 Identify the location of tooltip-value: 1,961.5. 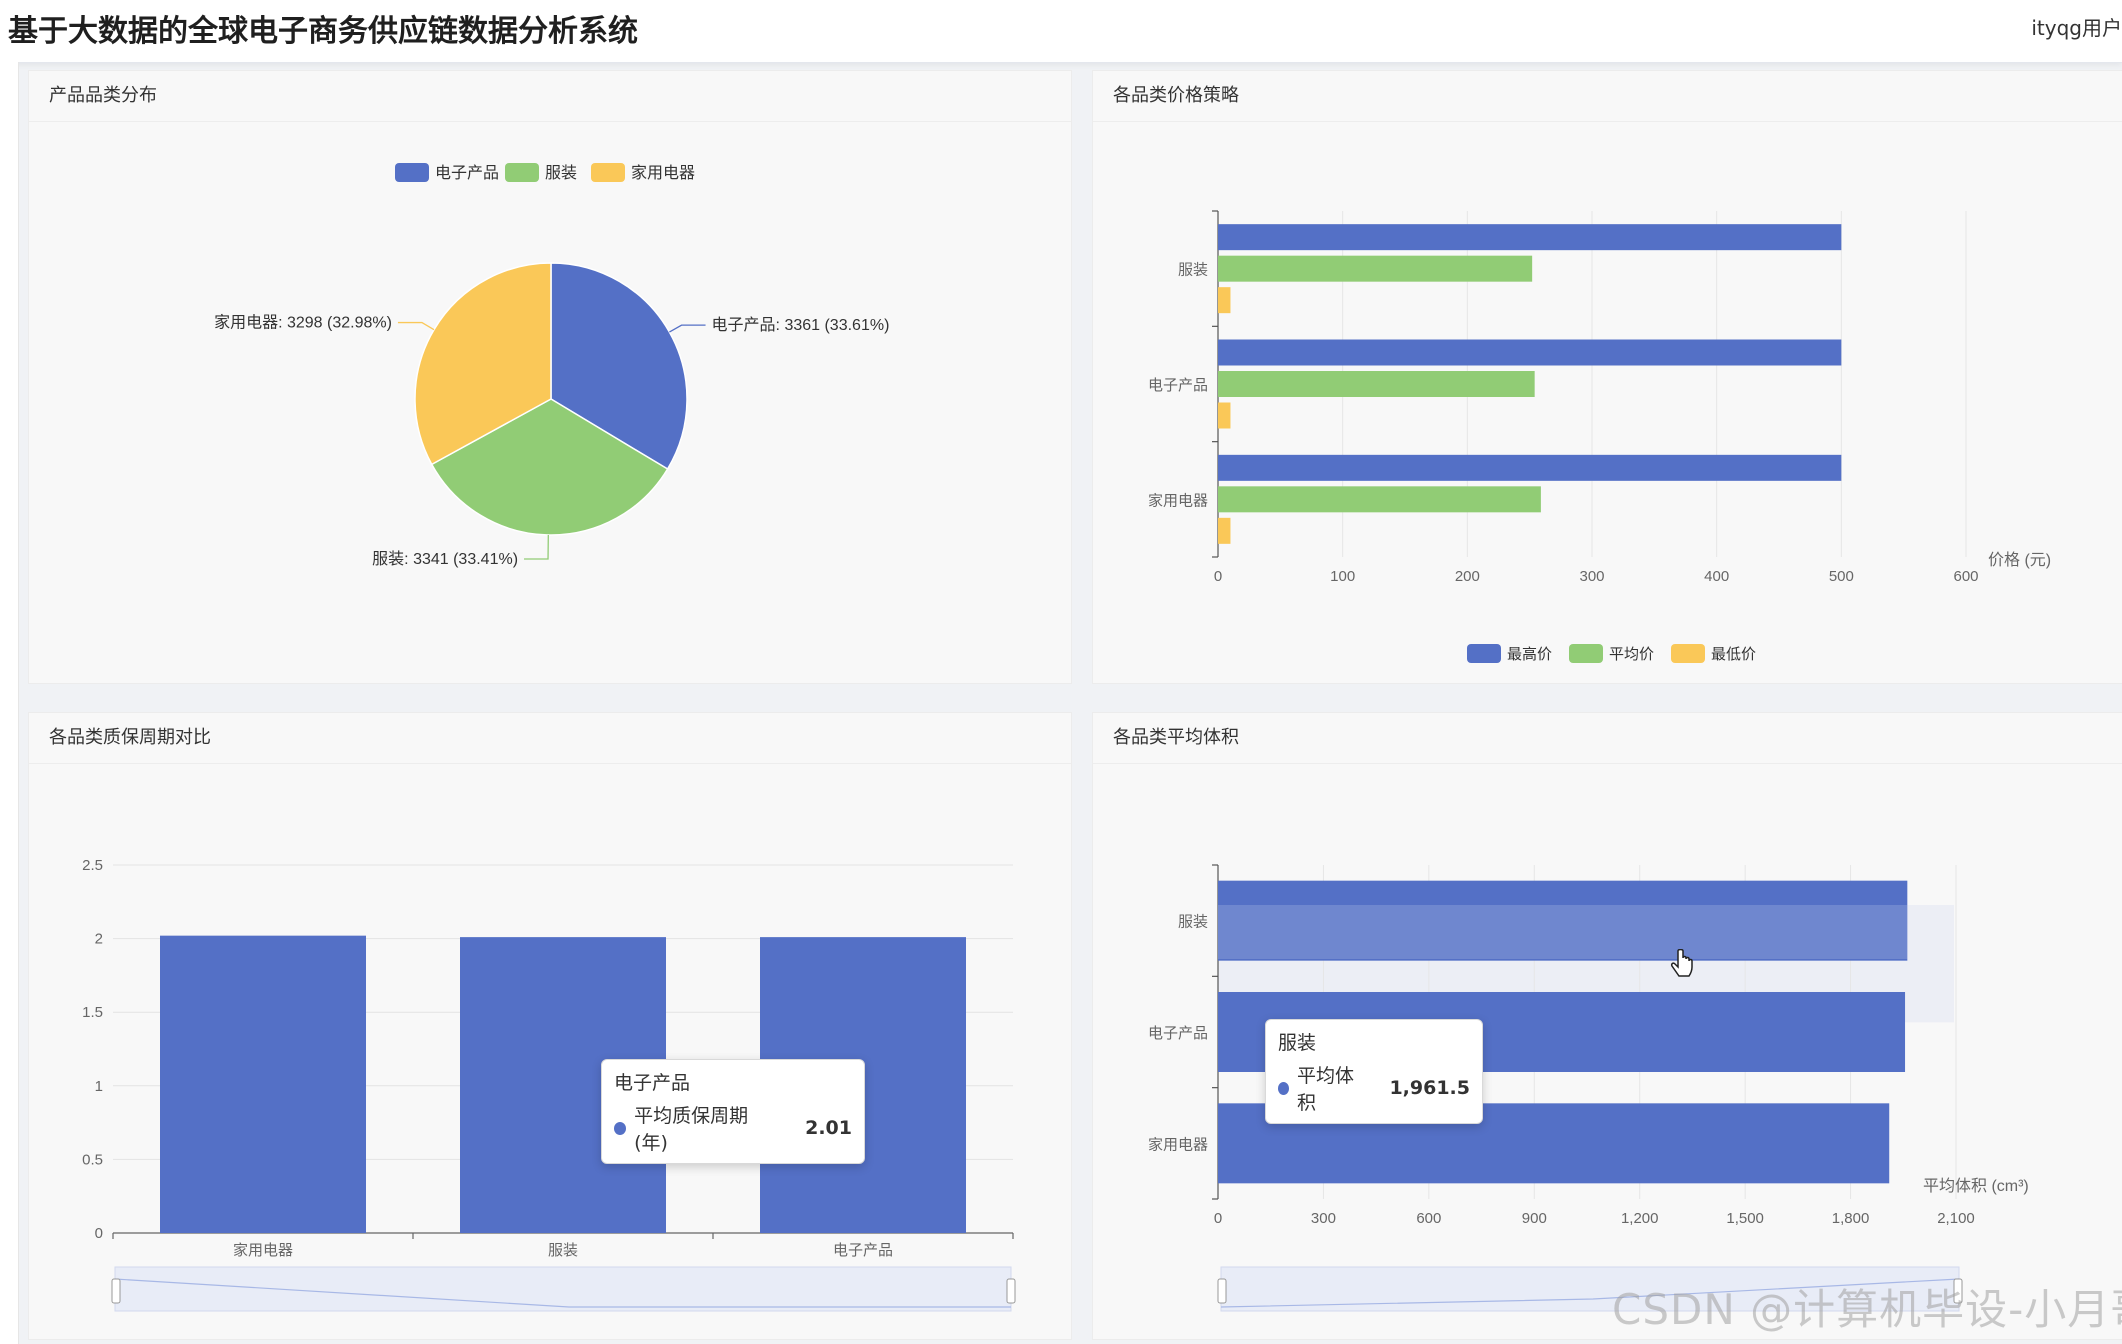
(1429, 1088).